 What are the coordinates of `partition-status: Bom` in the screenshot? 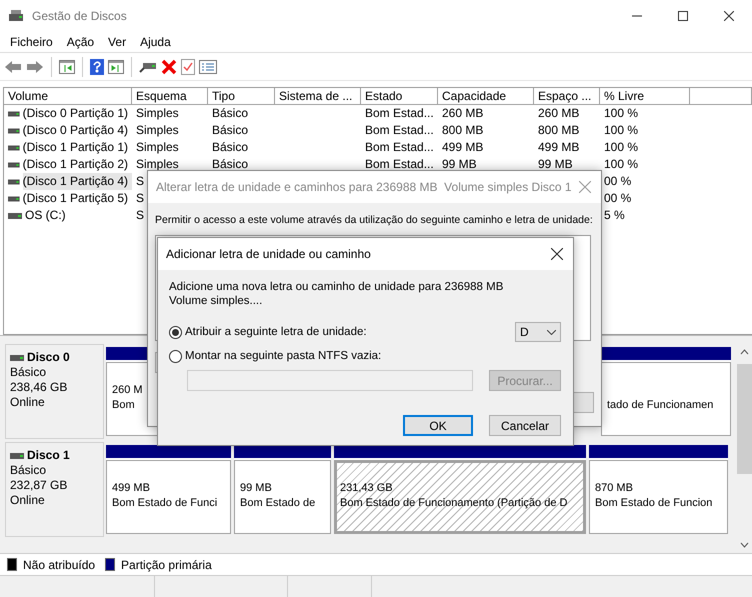 It's located at (124, 405).